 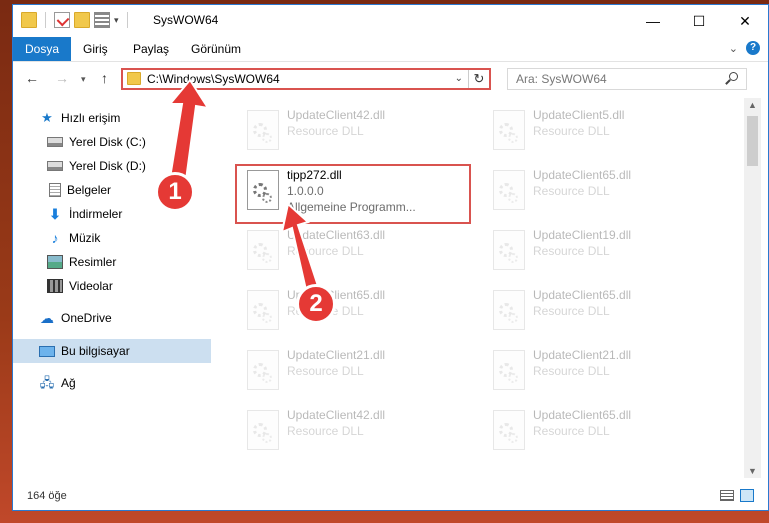 What do you see at coordinates (390, 496) in the screenshot?
I see `status-bar: 164 öğe` at bounding box center [390, 496].